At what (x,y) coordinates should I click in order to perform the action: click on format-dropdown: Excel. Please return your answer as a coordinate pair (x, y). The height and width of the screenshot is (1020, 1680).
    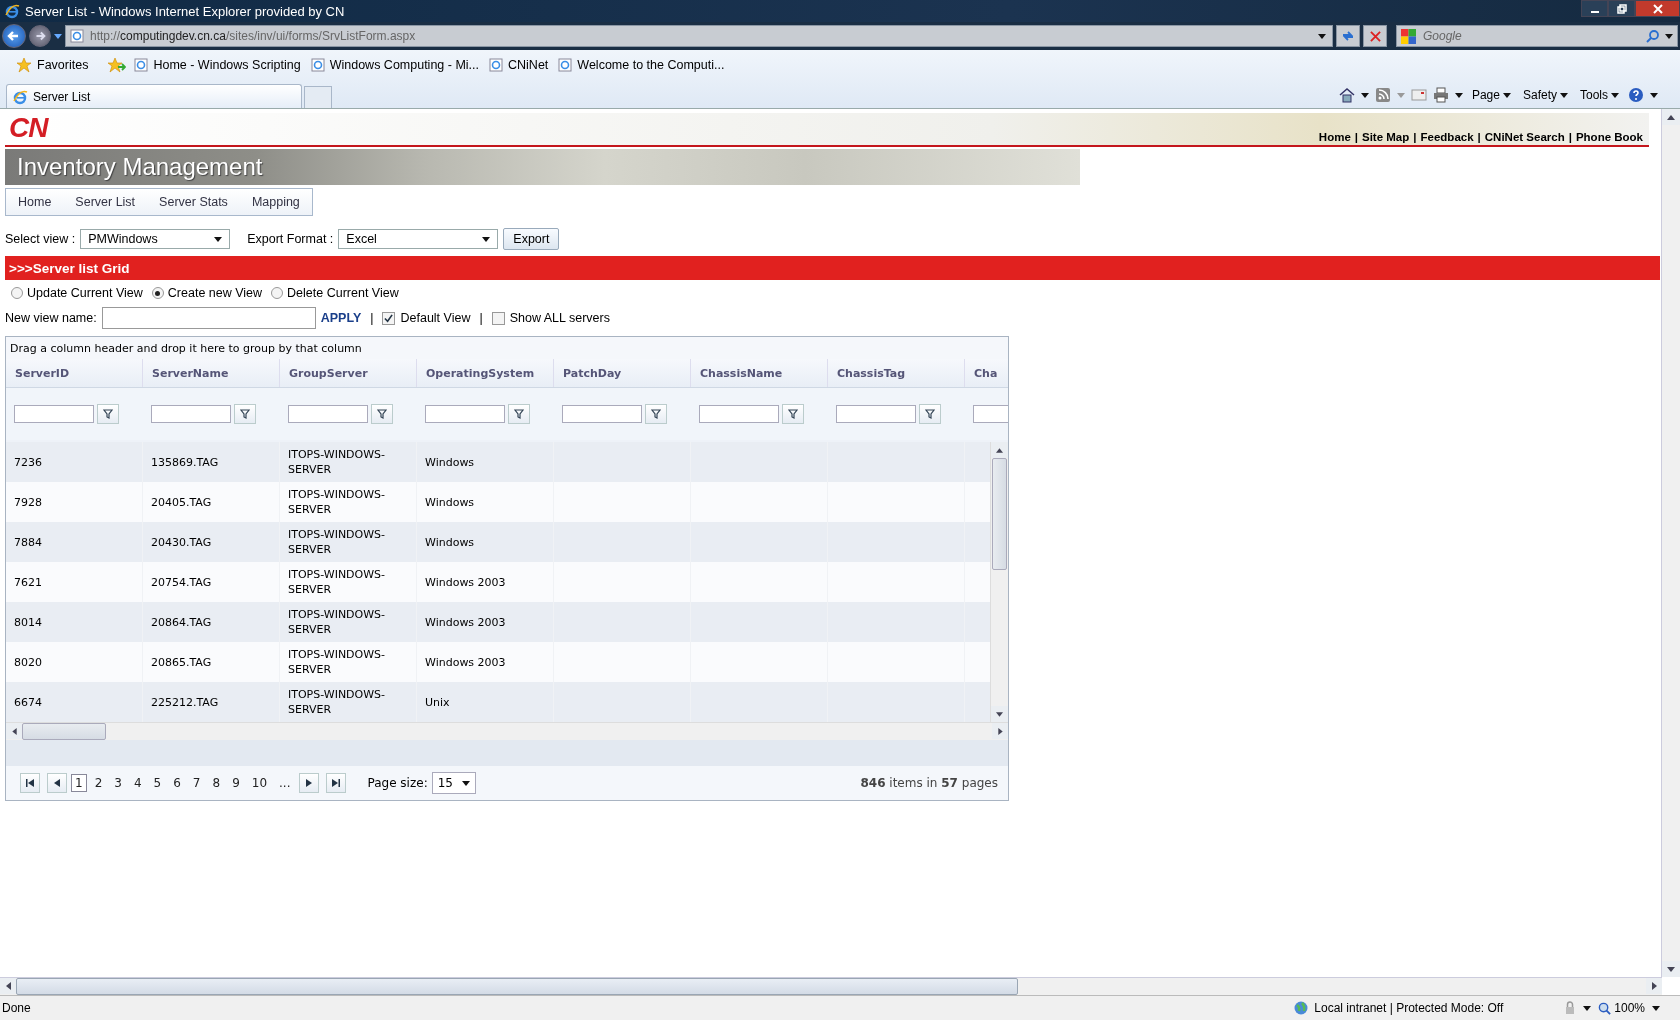
    Looking at the image, I should click on (418, 239).